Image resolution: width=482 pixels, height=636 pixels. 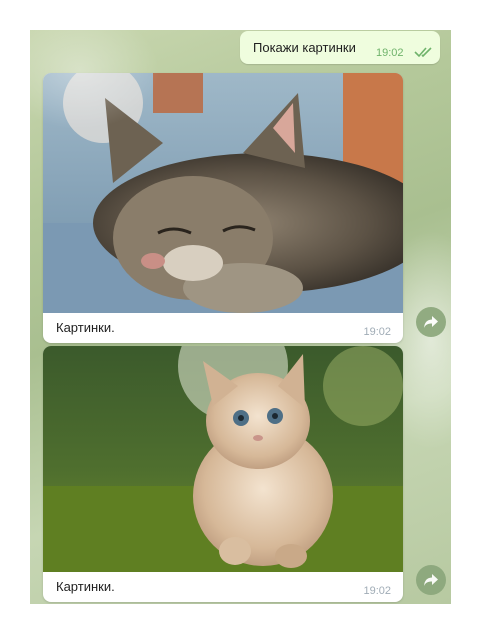 What do you see at coordinates (423, 52) in the screenshot?
I see `double-check-icon` at bounding box center [423, 52].